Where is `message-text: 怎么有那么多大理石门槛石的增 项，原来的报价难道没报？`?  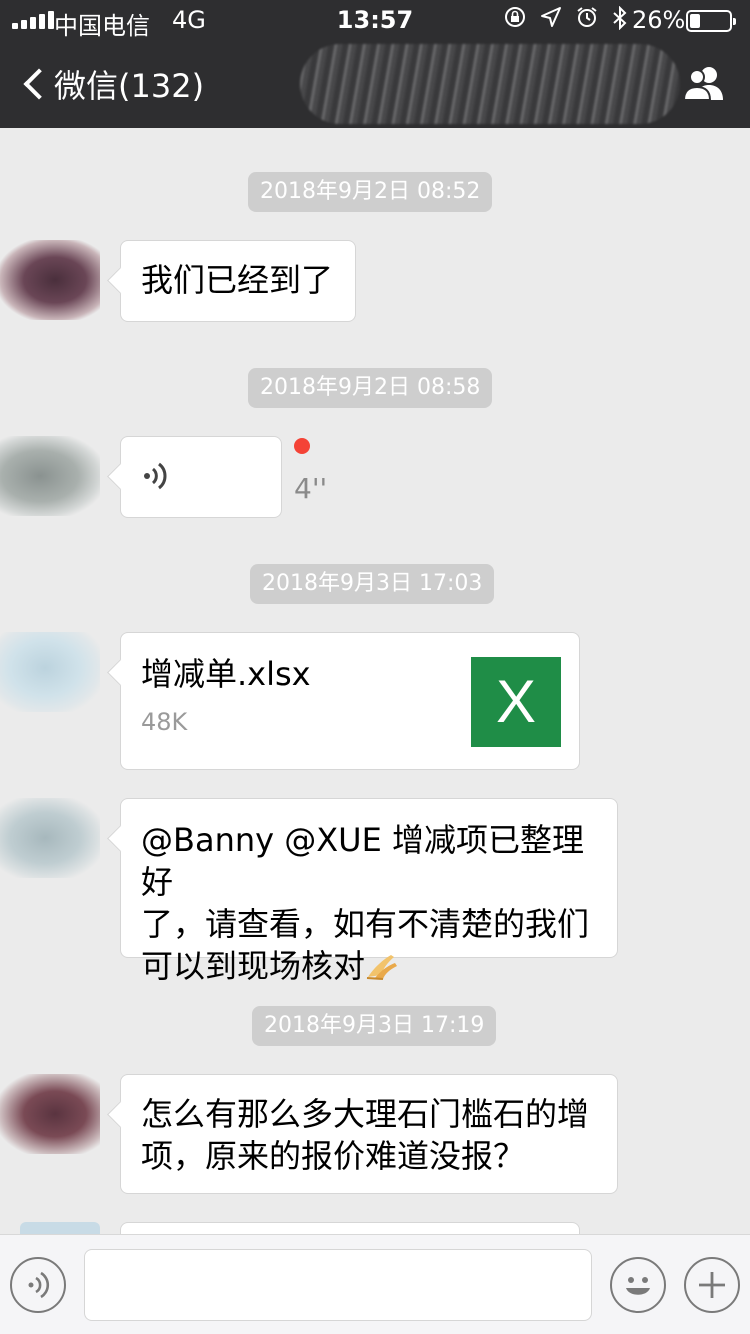
message-text: 怎么有那么多大理石门槛石的增 项，原来的报价难道没报？ is located at coordinates (369, 1135).